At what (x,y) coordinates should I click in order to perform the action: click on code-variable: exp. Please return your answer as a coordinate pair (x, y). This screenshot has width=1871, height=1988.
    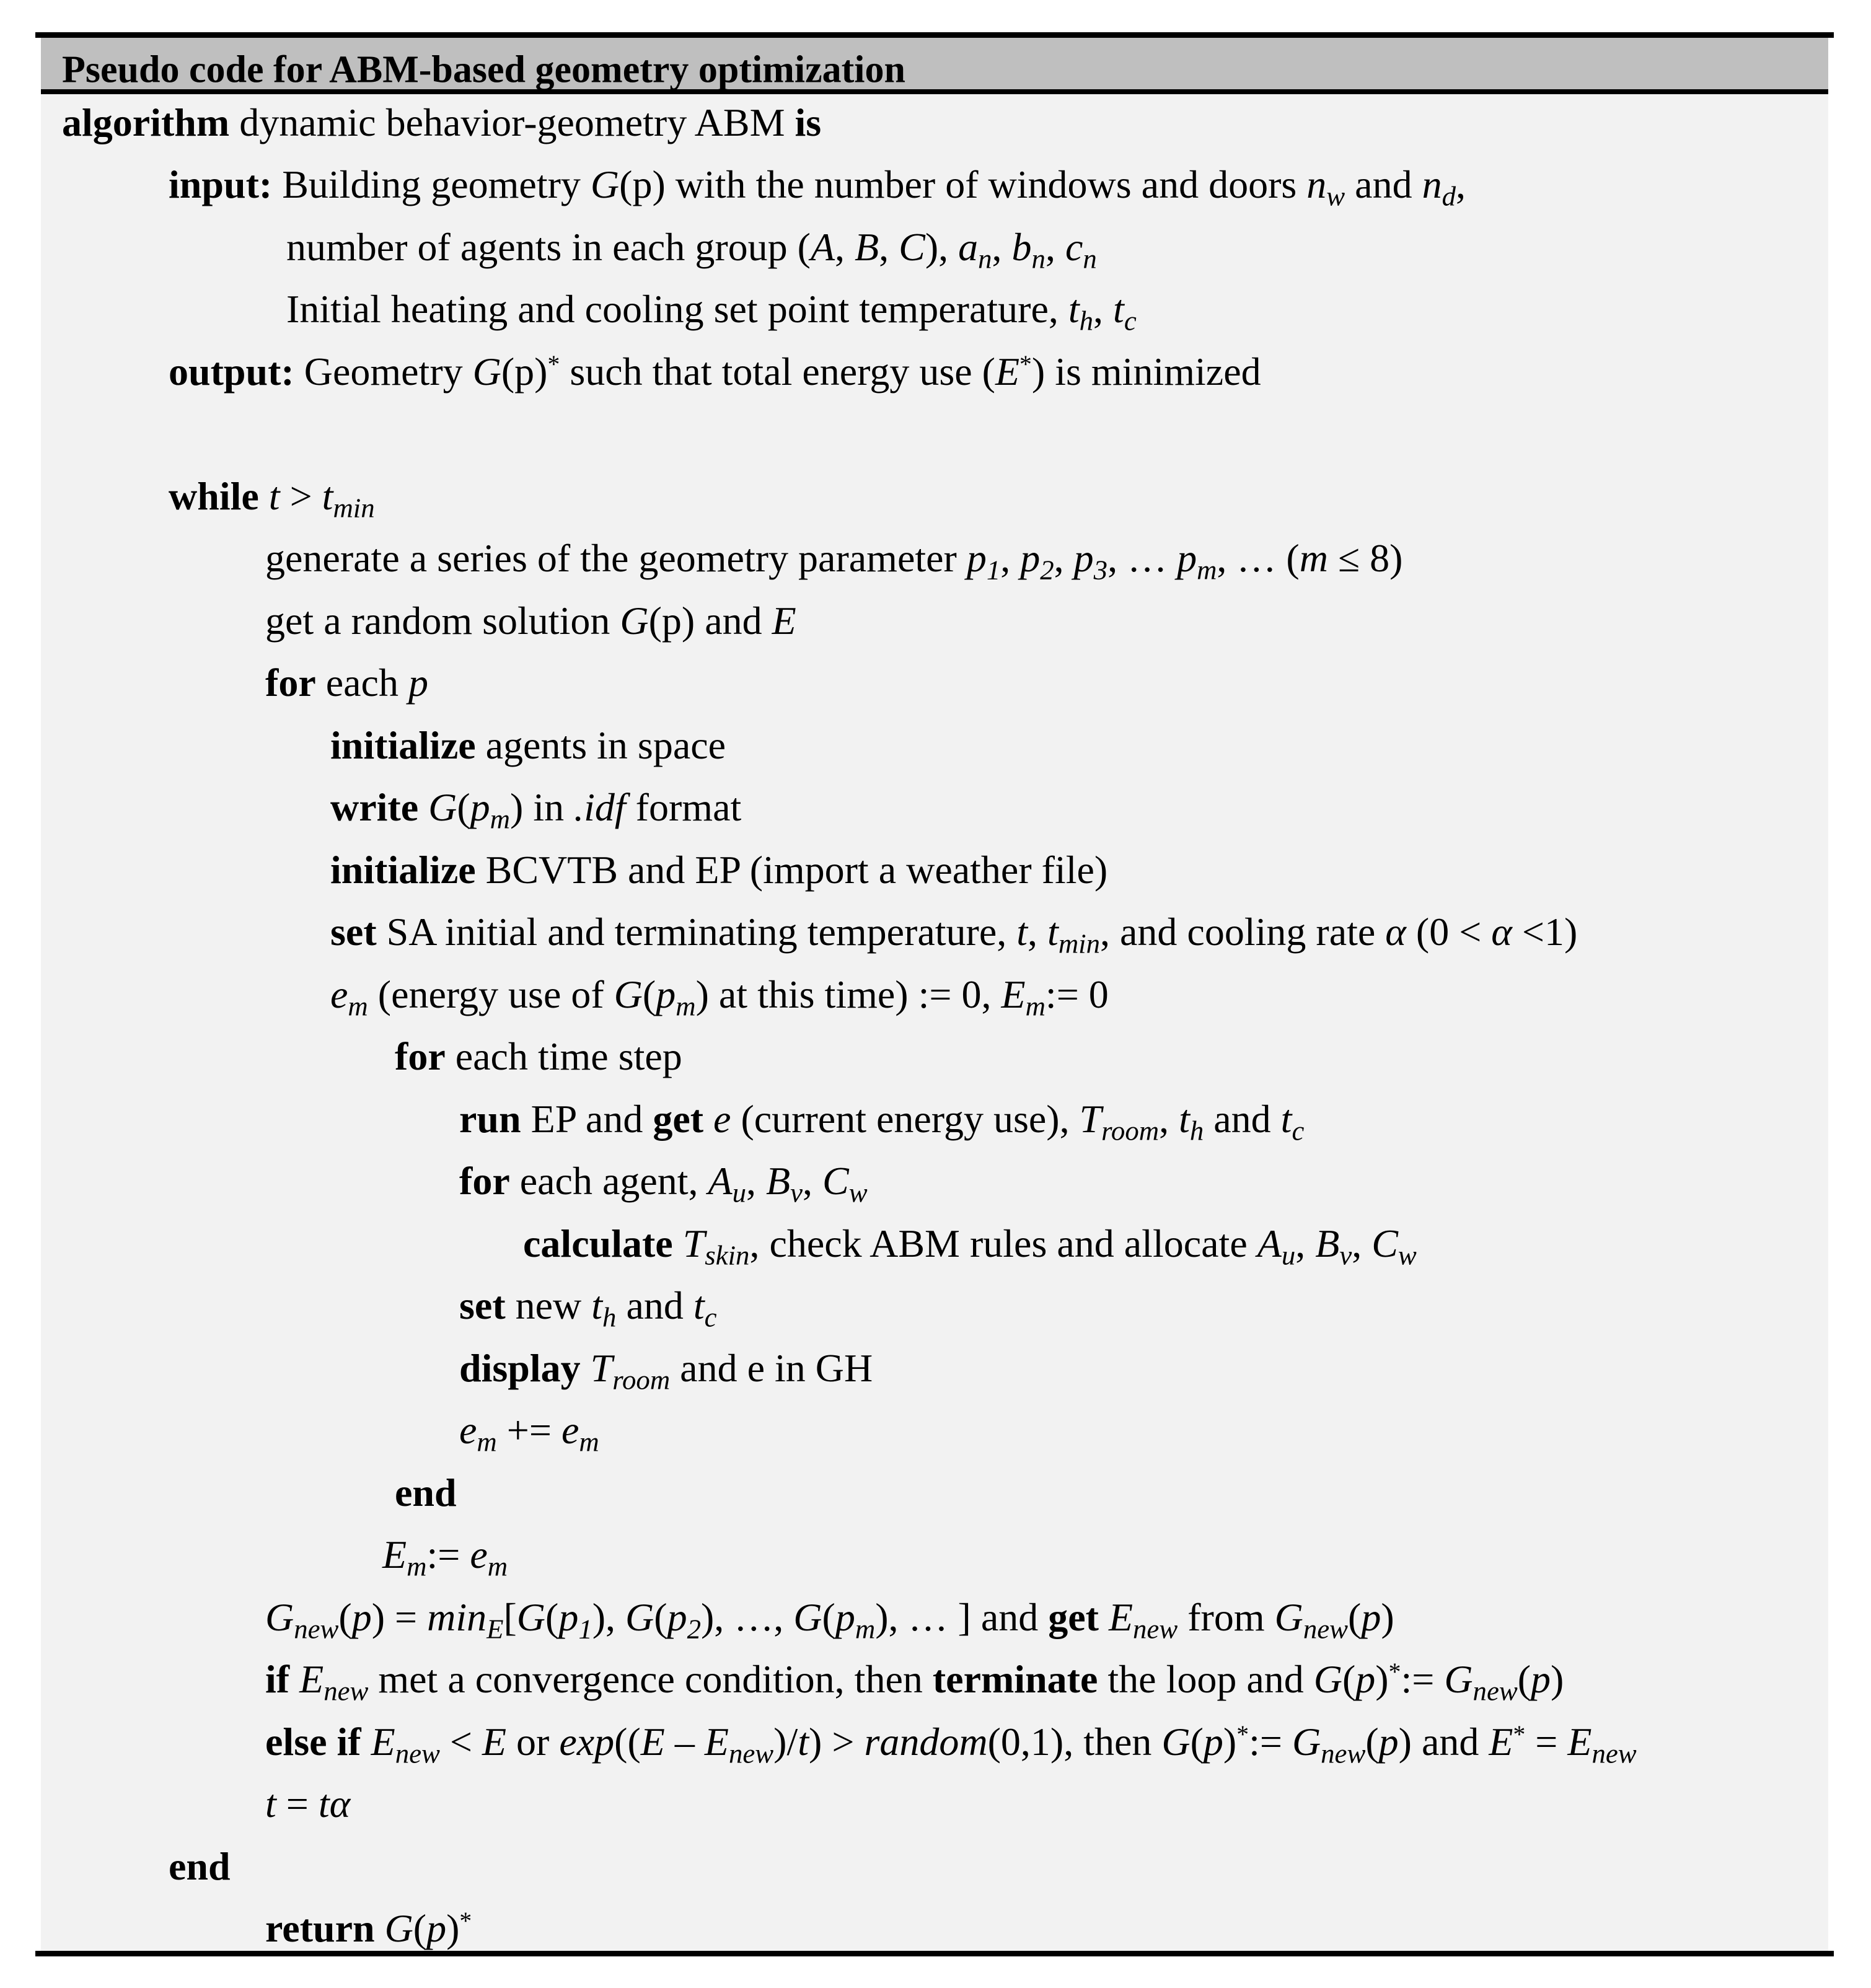
    Looking at the image, I should click on (587, 1741).